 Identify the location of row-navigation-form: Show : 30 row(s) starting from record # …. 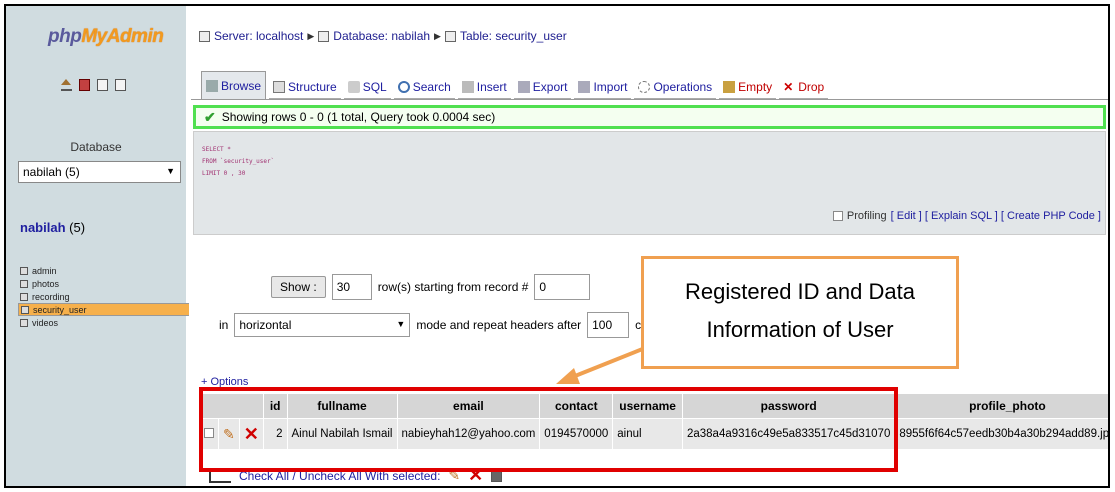
(431, 287).